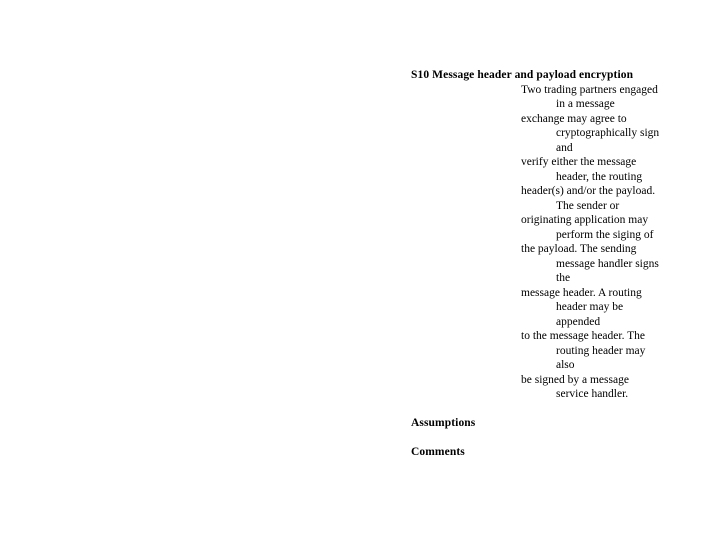 This screenshot has width=720, height=540. I want to click on assumptions-label: Assumptions, so click(443, 423).